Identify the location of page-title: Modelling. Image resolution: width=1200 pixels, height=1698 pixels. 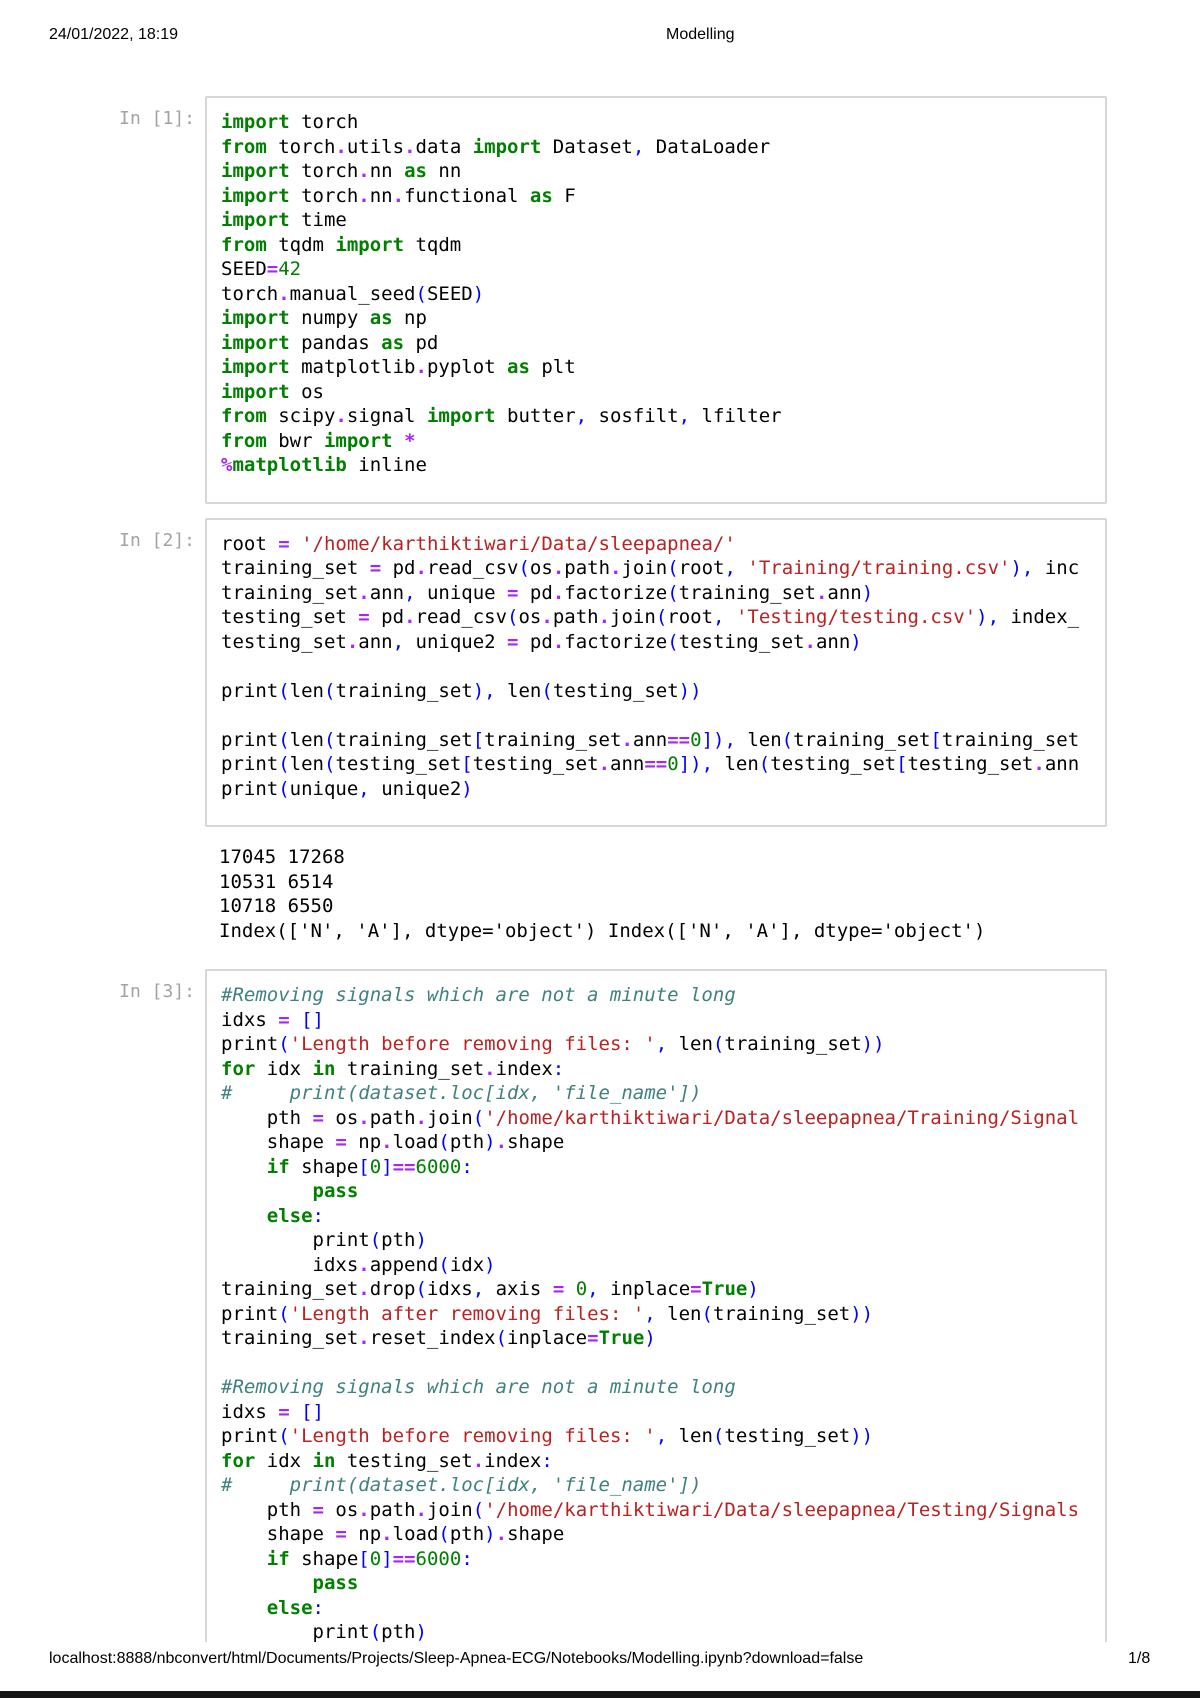
(700, 34).